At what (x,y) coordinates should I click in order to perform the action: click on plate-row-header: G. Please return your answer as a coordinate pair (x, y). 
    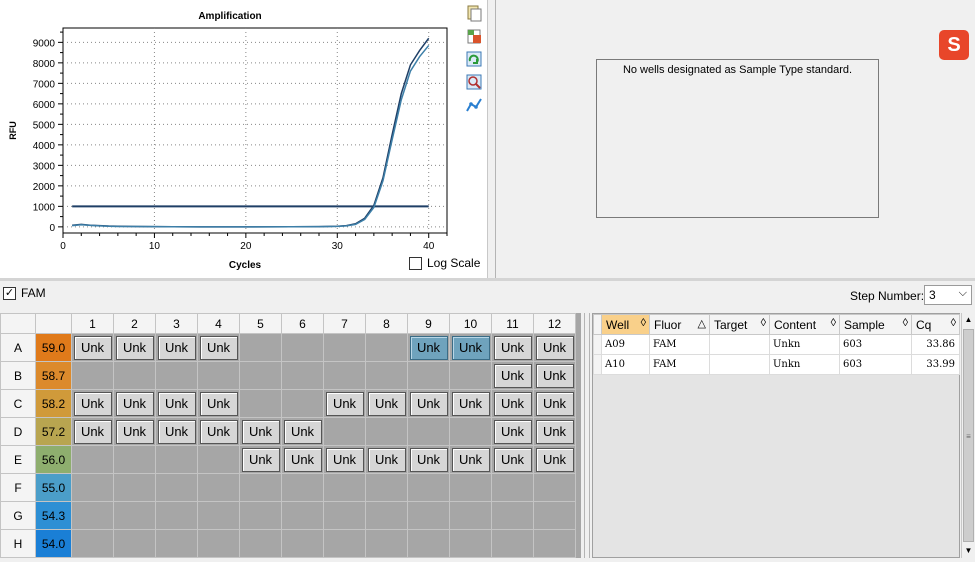
    Looking at the image, I should click on (18, 515).